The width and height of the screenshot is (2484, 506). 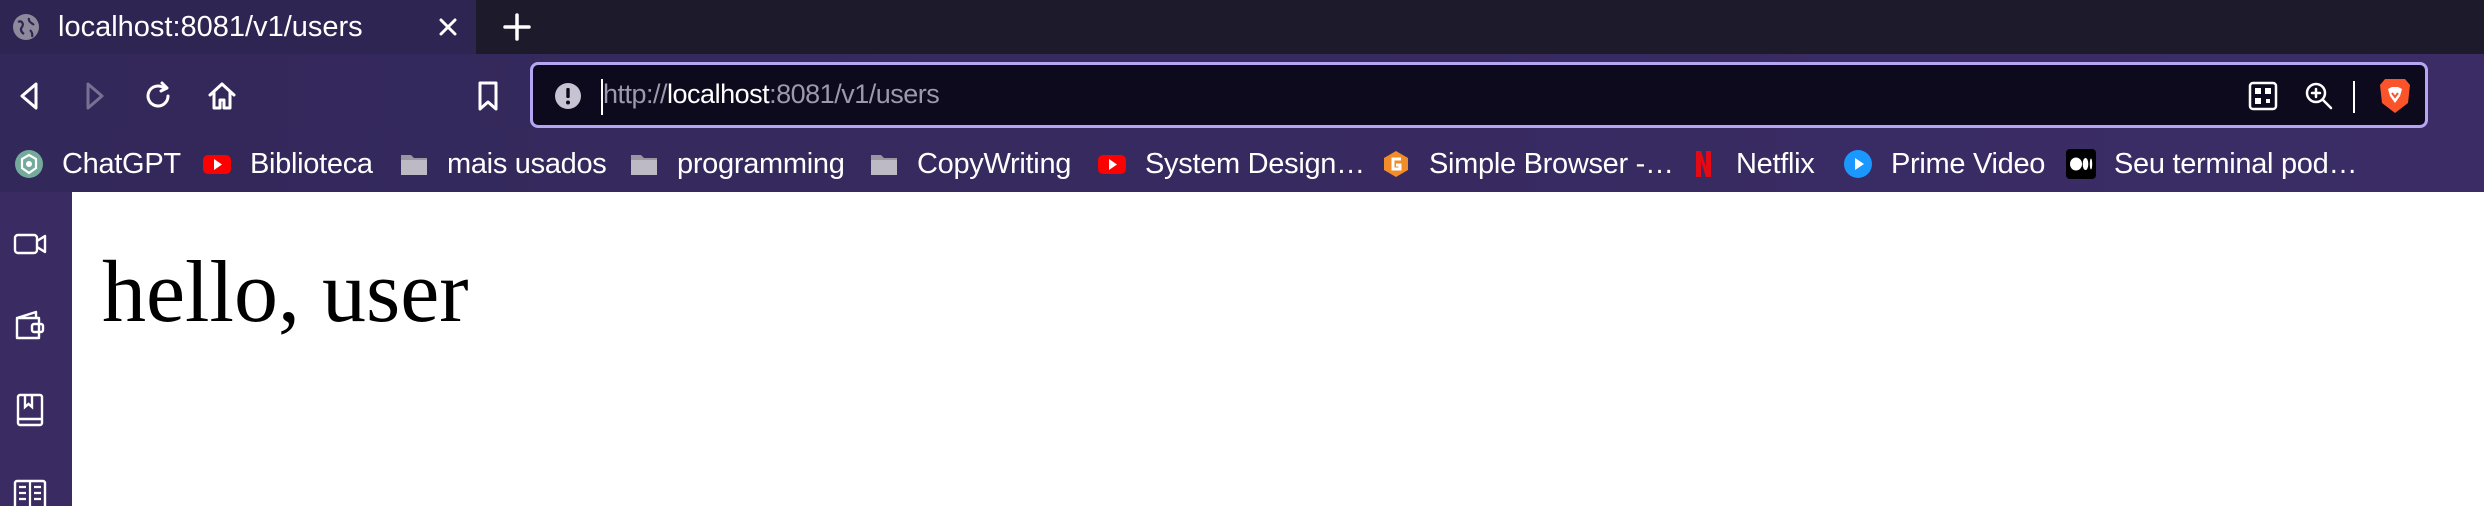 I want to click on bookmark-folder-copywriting: CopyWriting, so click(x=970, y=164).